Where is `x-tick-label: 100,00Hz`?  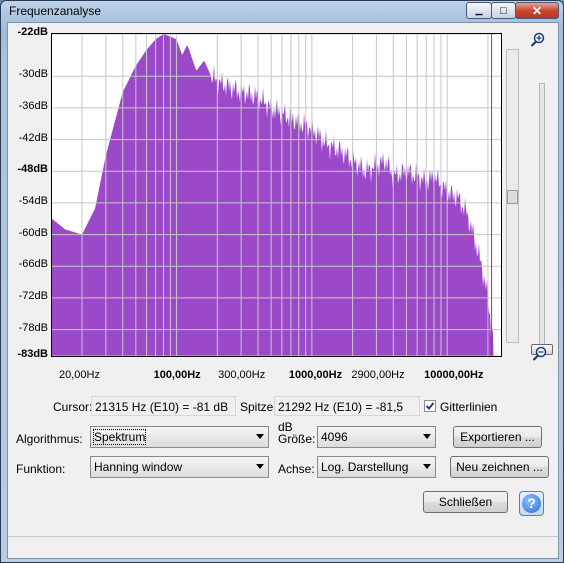 x-tick-label: 100,00Hz is located at coordinates (177, 375).